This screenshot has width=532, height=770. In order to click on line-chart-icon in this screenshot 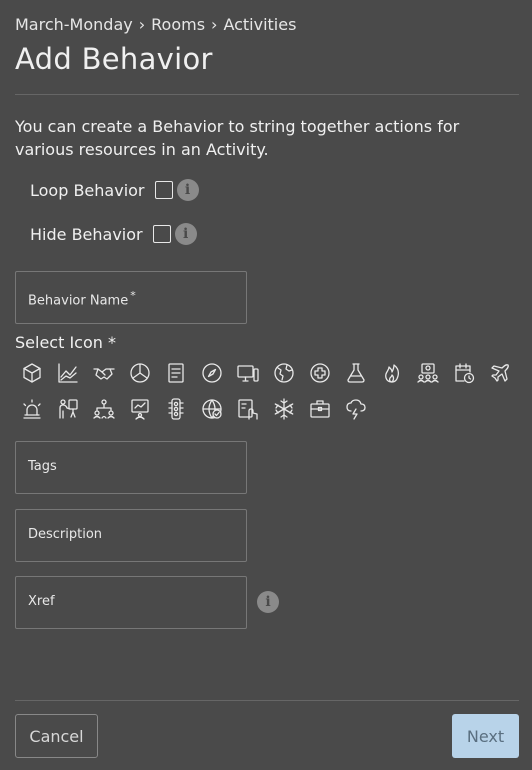, I will do `click(68, 373)`.